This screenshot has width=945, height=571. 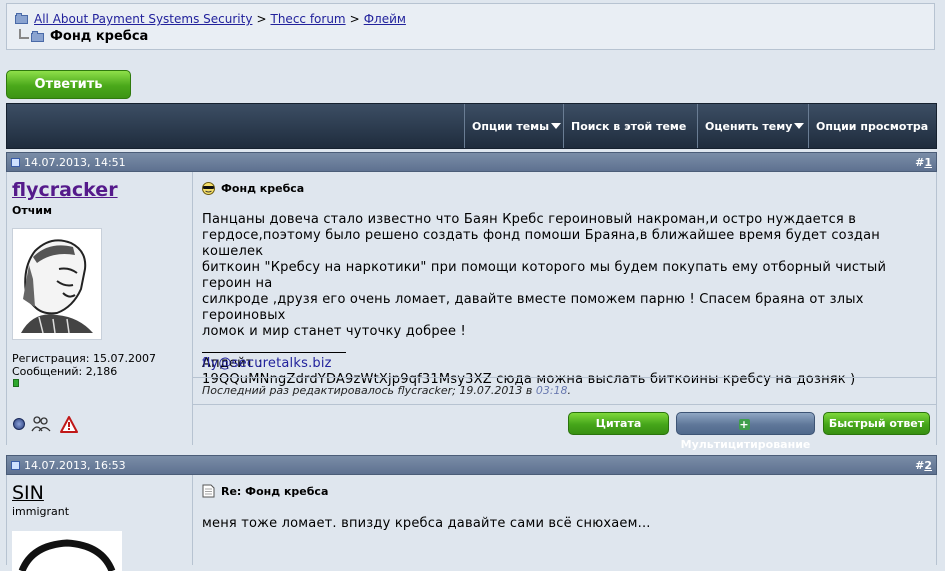 I want to click on user-title: immigrant, so click(x=41, y=511).